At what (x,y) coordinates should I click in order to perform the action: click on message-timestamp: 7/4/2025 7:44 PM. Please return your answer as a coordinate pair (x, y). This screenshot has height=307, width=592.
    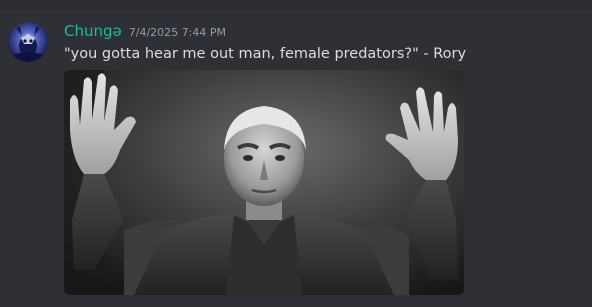
    Looking at the image, I should click on (177, 32).